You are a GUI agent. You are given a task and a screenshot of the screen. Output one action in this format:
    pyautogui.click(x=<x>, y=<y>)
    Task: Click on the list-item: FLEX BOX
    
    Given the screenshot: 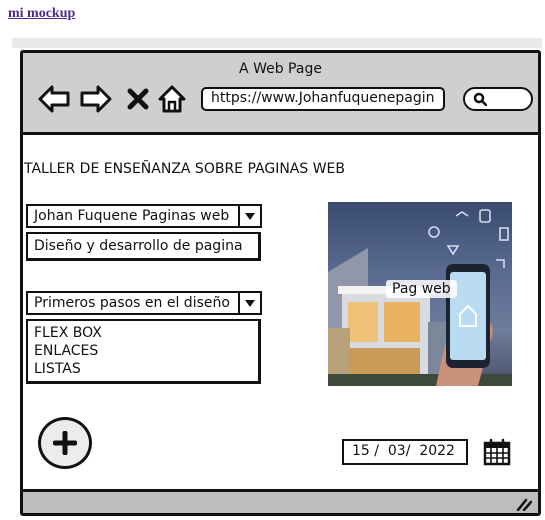 What is the action you would take?
    pyautogui.click(x=143, y=333)
    